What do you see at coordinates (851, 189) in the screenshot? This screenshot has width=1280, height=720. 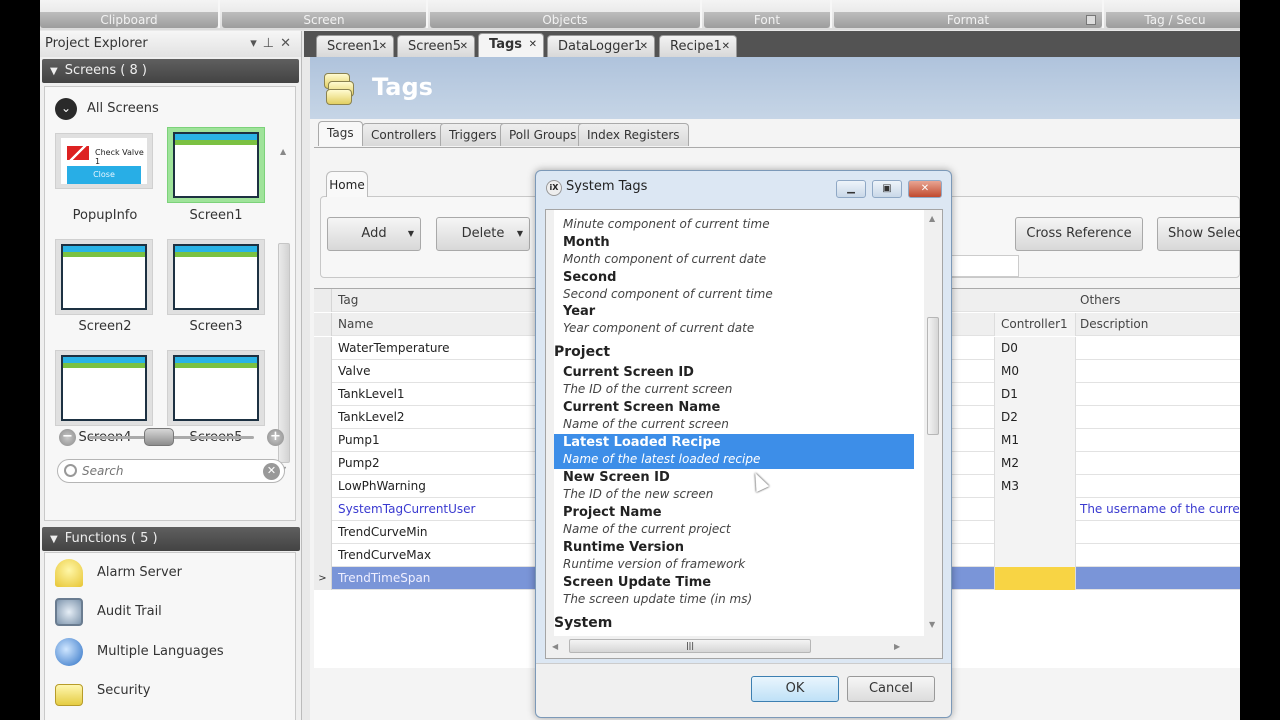 I see `minimize-button: ▁` at bounding box center [851, 189].